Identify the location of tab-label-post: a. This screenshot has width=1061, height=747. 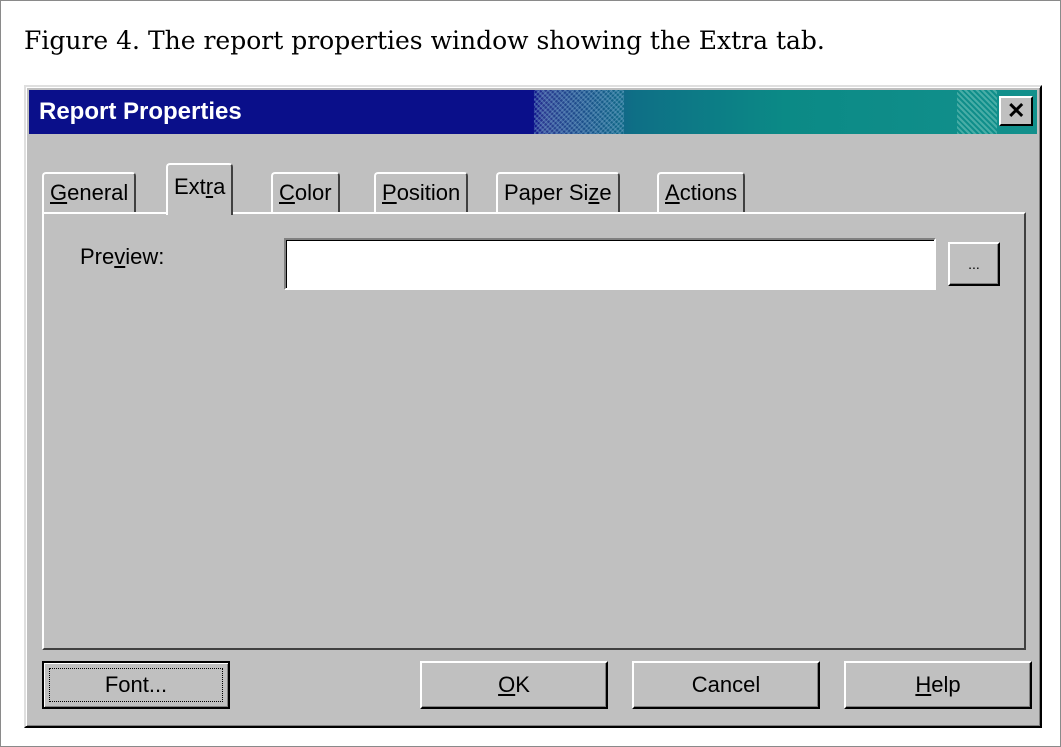
(219, 186).